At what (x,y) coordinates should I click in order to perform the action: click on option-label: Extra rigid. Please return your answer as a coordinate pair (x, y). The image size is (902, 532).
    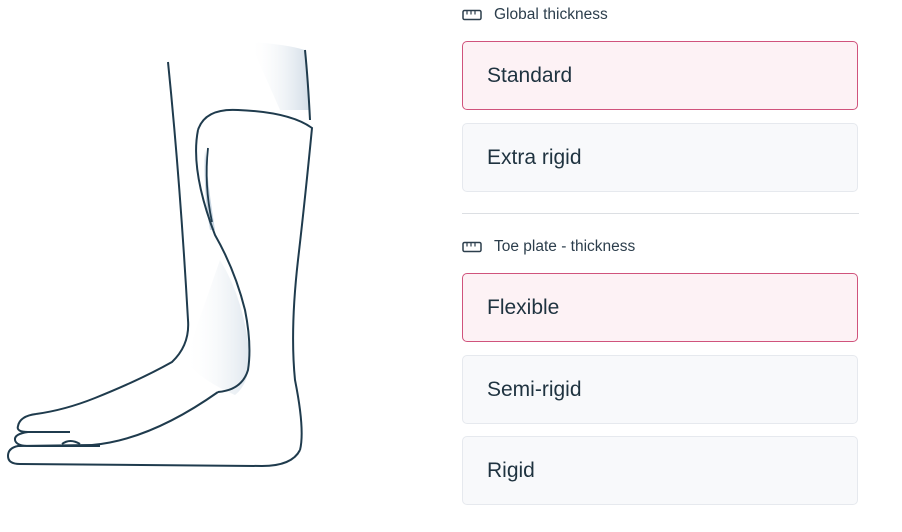
    Looking at the image, I should click on (534, 157).